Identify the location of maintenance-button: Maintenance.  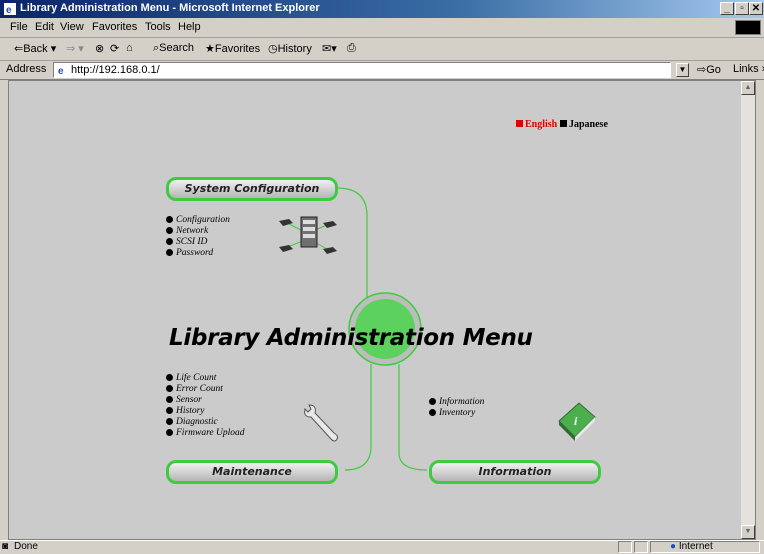
(252, 472).